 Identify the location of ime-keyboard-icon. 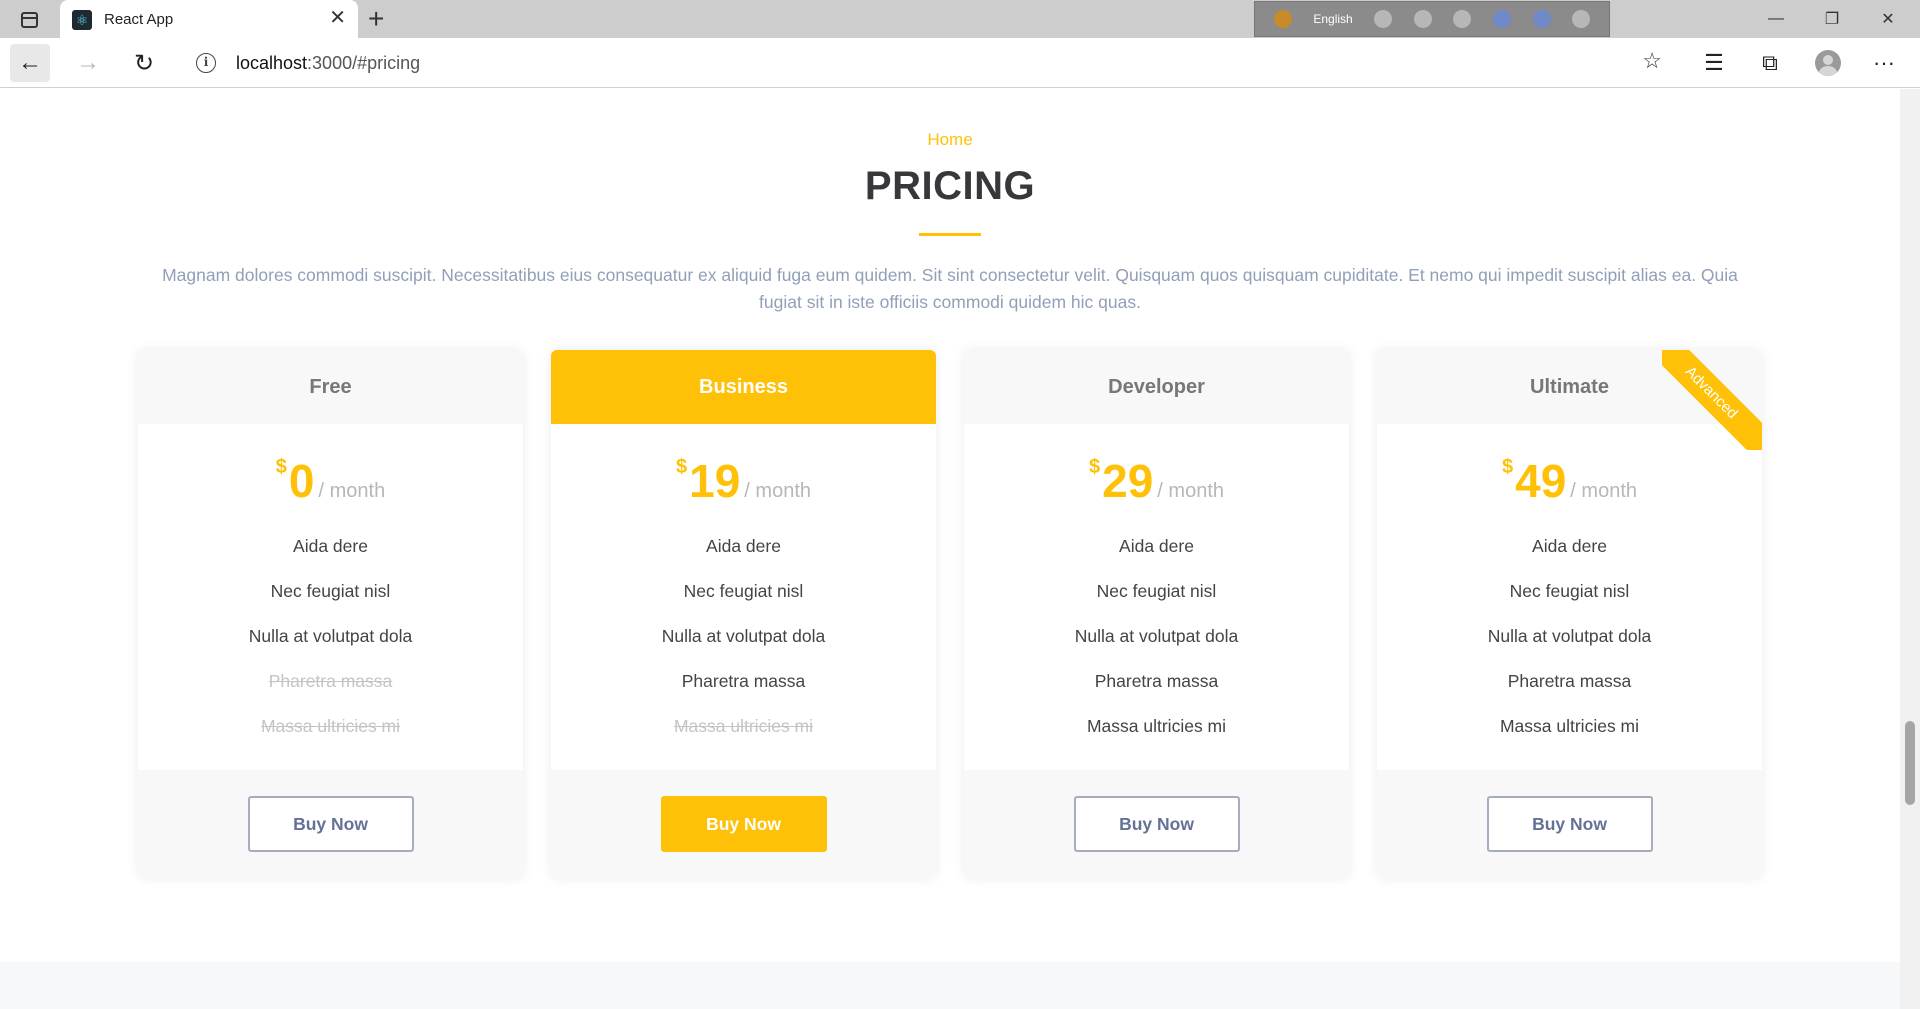
(1383, 19).